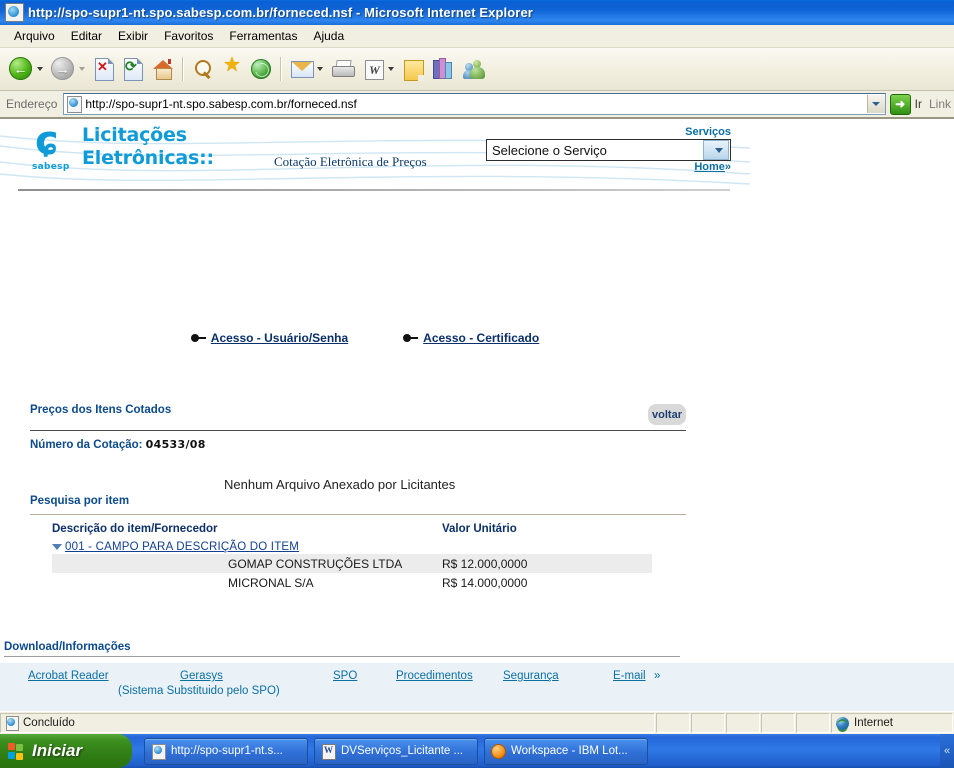 The width and height of the screenshot is (954, 768). What do you see at coordinates (340, 484) in the screenshot?
I see `no-attachments-message: Nenhum Arquivo Anexado por Licitantes` at bounding box center [340, 484].